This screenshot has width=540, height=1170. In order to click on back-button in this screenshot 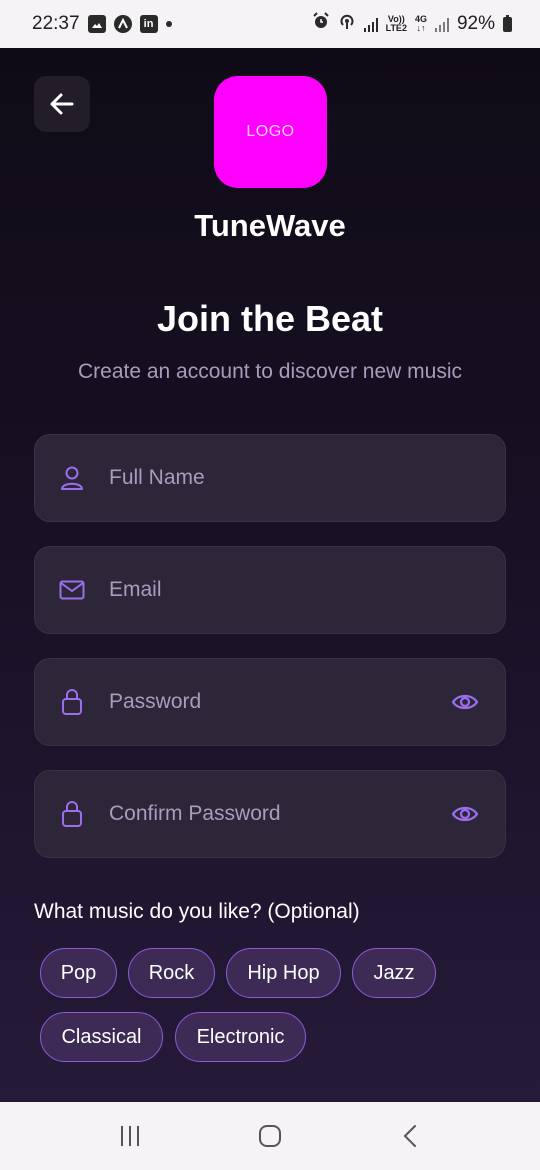, I will do `click(62, 104)`.